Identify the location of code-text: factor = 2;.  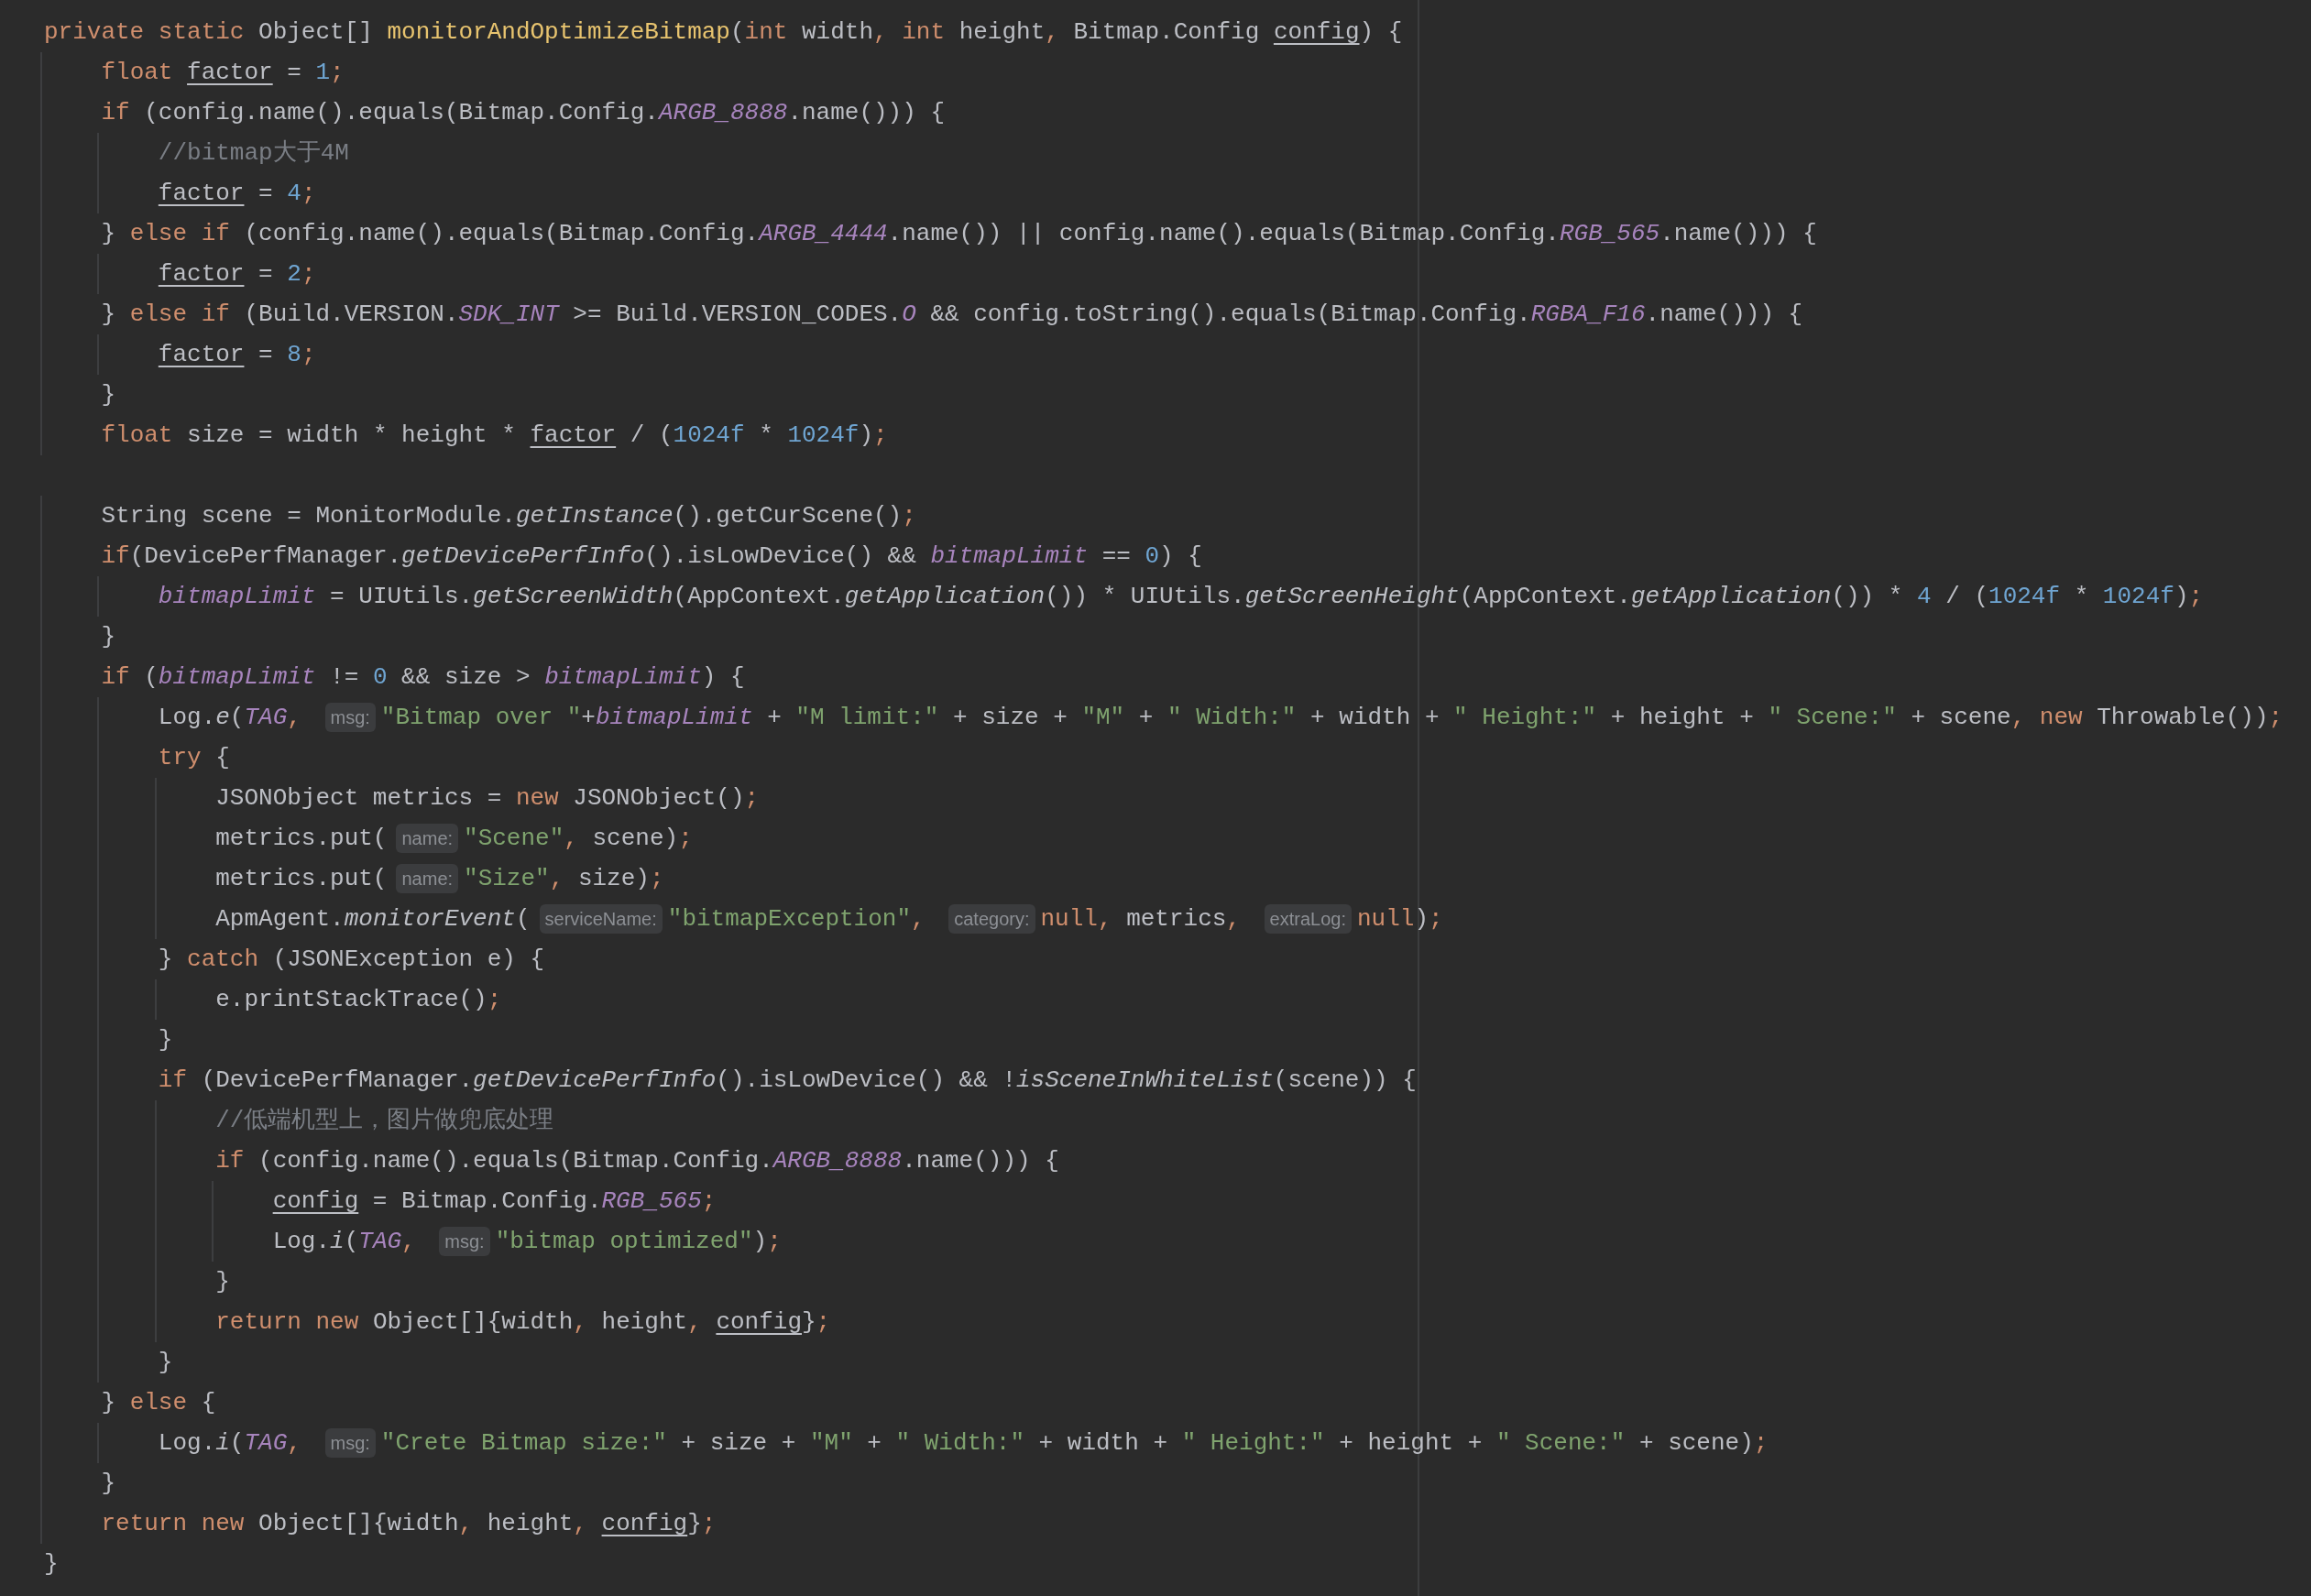
(237, 274).